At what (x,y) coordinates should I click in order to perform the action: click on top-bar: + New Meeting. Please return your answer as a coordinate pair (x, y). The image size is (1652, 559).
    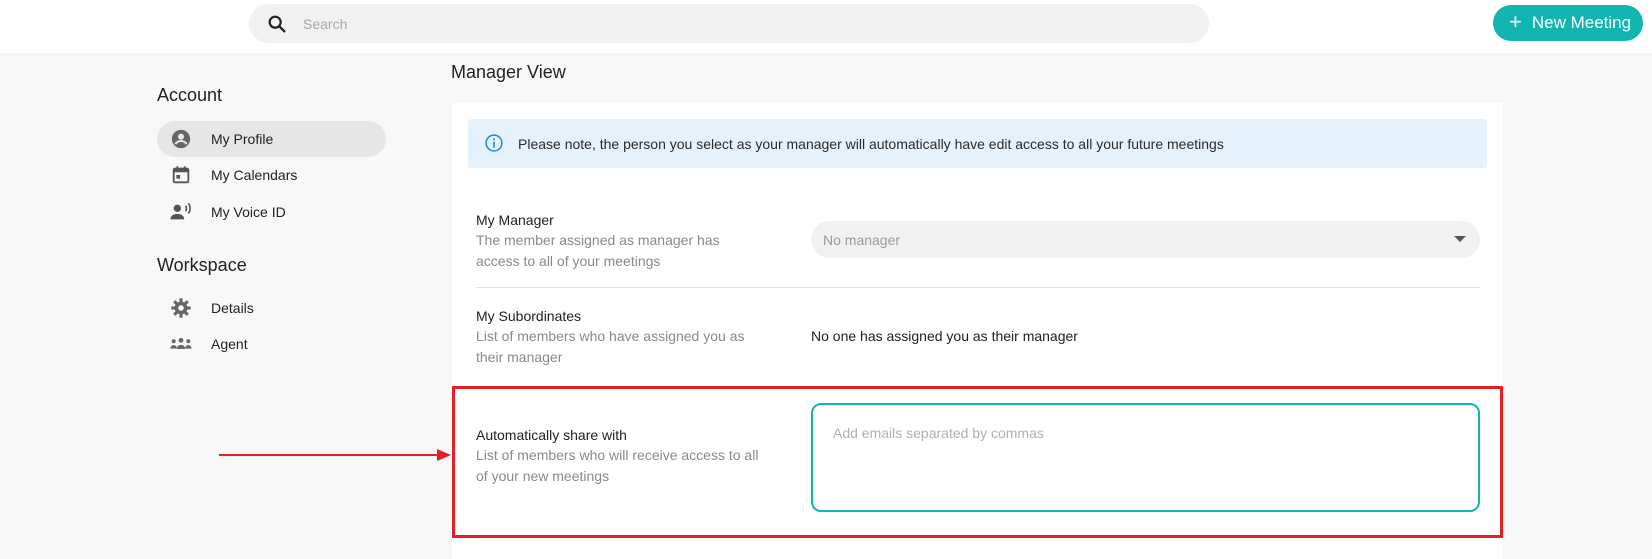
    Looking at the image, I should click on (826, 27).